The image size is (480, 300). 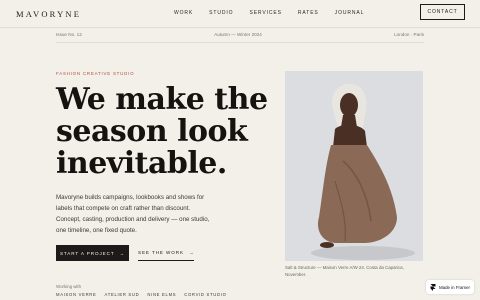 I want to click on brand-logo: MAVORYNE, so click(x=48, y=14).